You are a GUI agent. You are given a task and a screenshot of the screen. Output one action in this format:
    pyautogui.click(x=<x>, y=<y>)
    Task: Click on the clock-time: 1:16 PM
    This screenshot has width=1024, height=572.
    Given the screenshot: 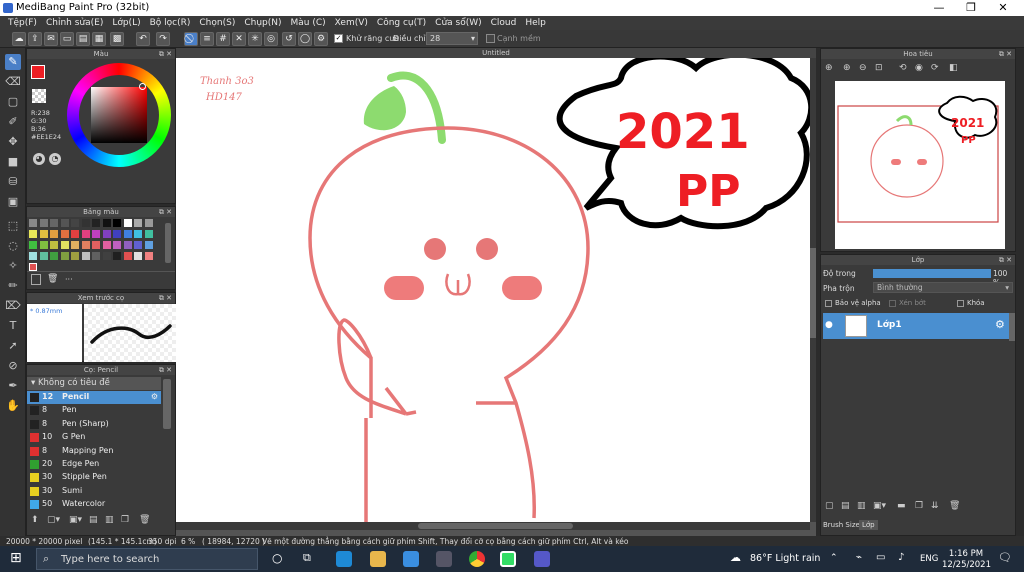 What is the action you would take?
    pyautogui.click(x=966, y=554)
    